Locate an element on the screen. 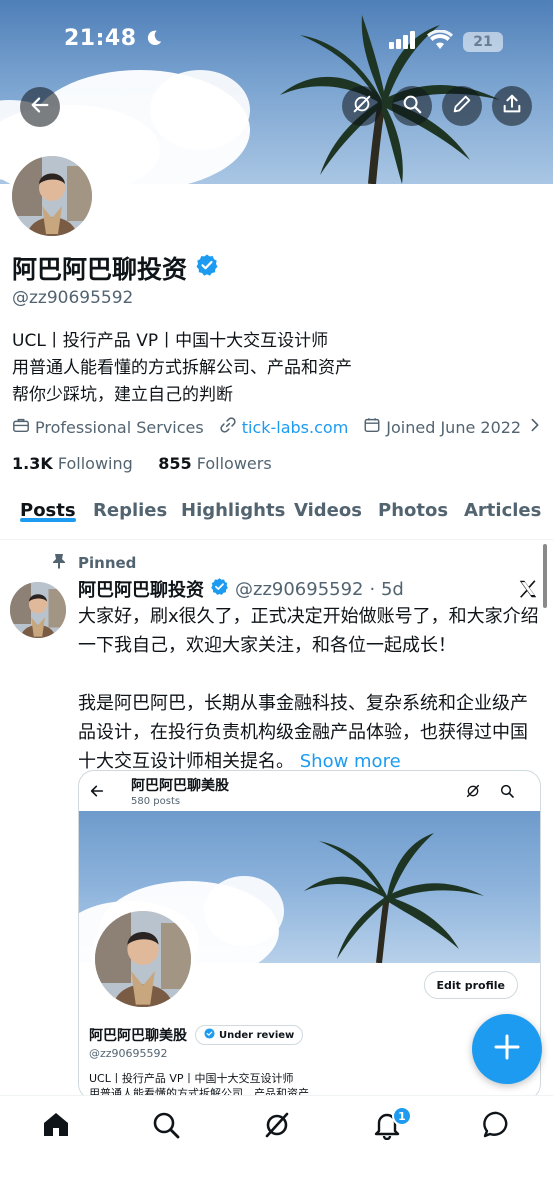 The width and height of the screenshot is (553, 1200). bio-line: 用普通人能看懂的方式拆解公司、产品和资产 is located at coordinates (182, 368).